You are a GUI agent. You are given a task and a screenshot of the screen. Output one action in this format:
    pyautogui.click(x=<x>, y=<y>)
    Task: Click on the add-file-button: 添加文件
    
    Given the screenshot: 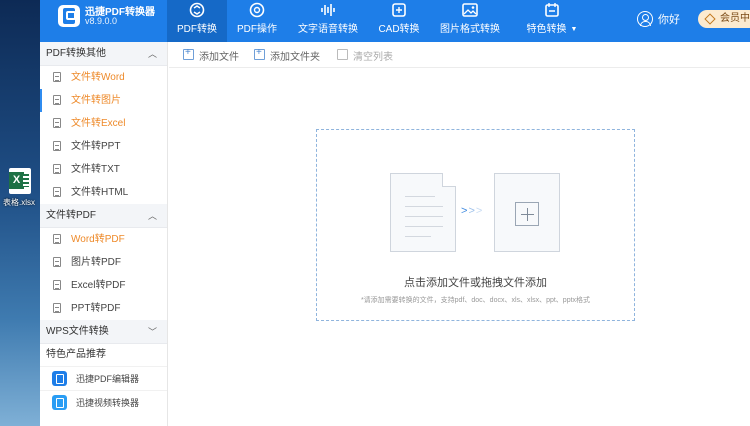 What is the action you would take?
    pyautogui.click(x=211, y=55)
    